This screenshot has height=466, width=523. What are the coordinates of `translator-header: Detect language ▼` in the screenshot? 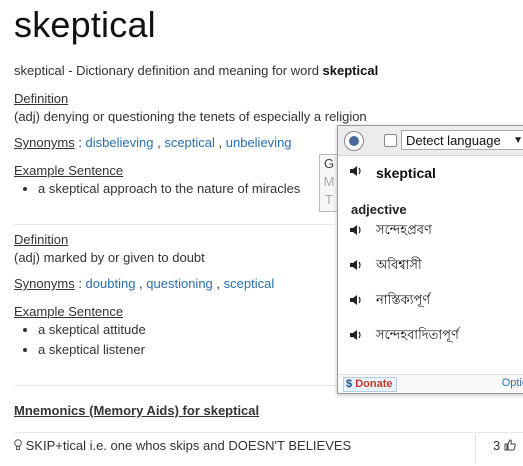 It's located at (430, 141).